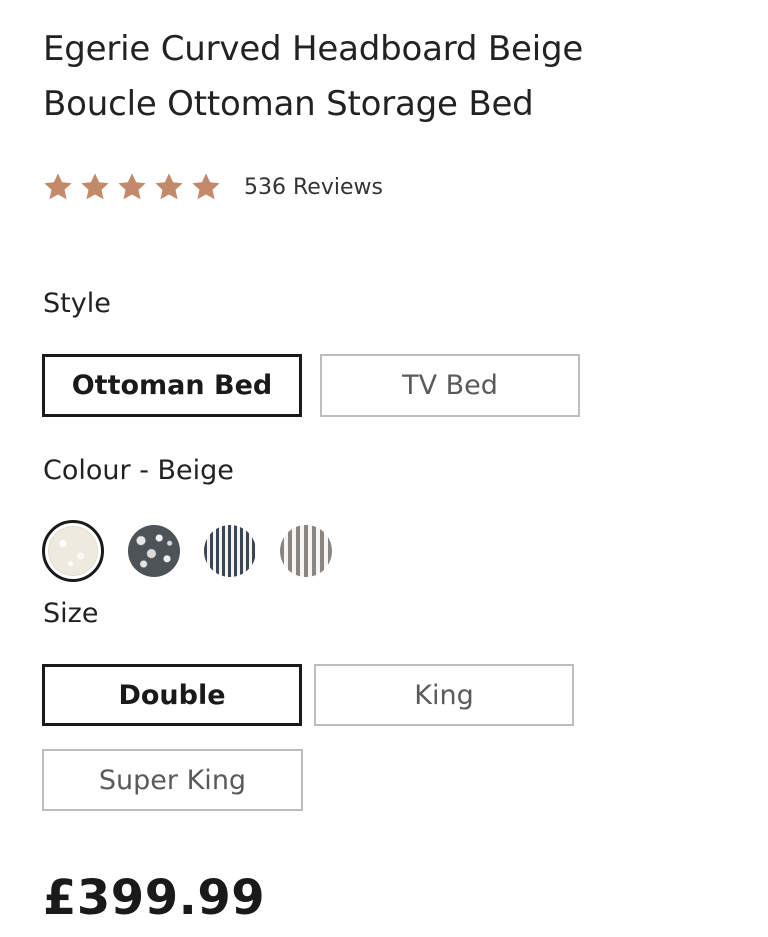  I want to click on style-label: Style, so click(77, 303).